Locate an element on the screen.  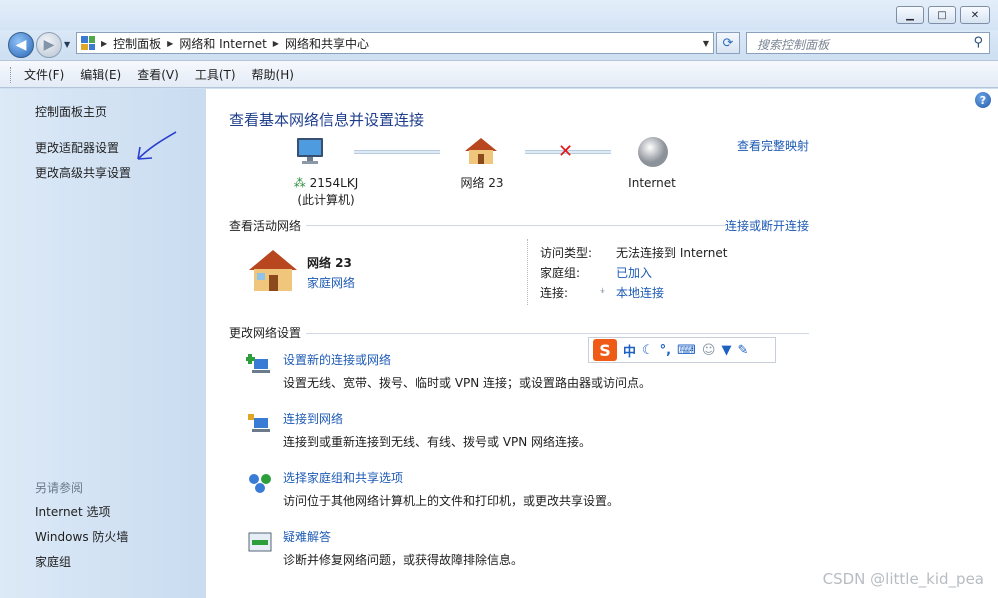
vertical-divider is located at coordinates (527, 272).